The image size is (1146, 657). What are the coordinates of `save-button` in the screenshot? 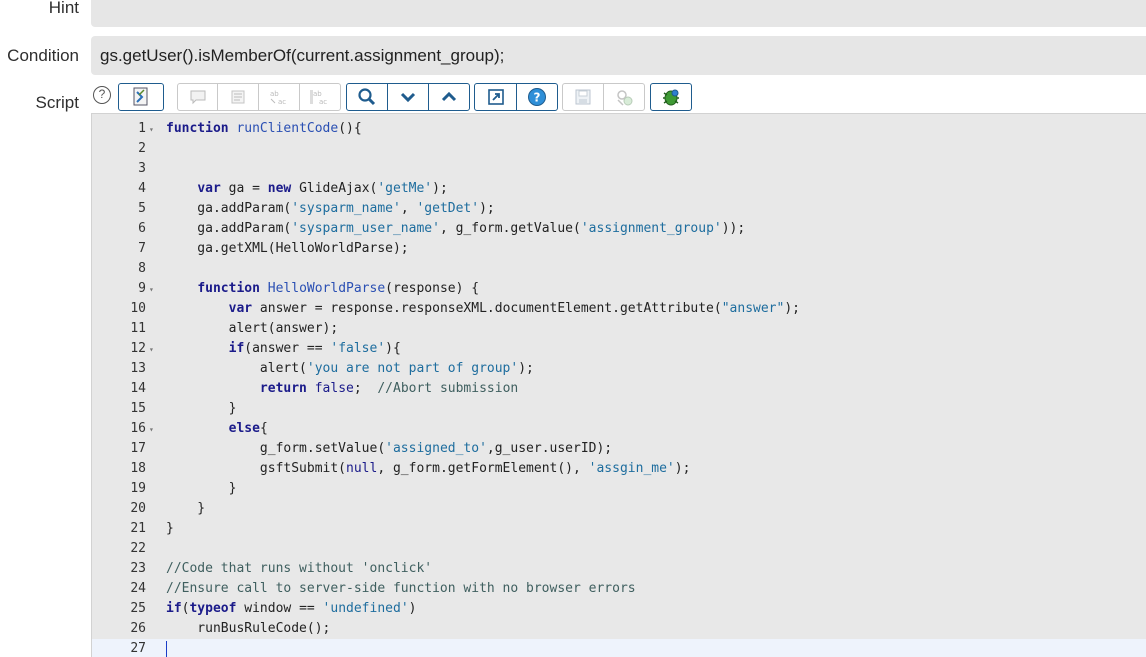 It's located at (583, 97).